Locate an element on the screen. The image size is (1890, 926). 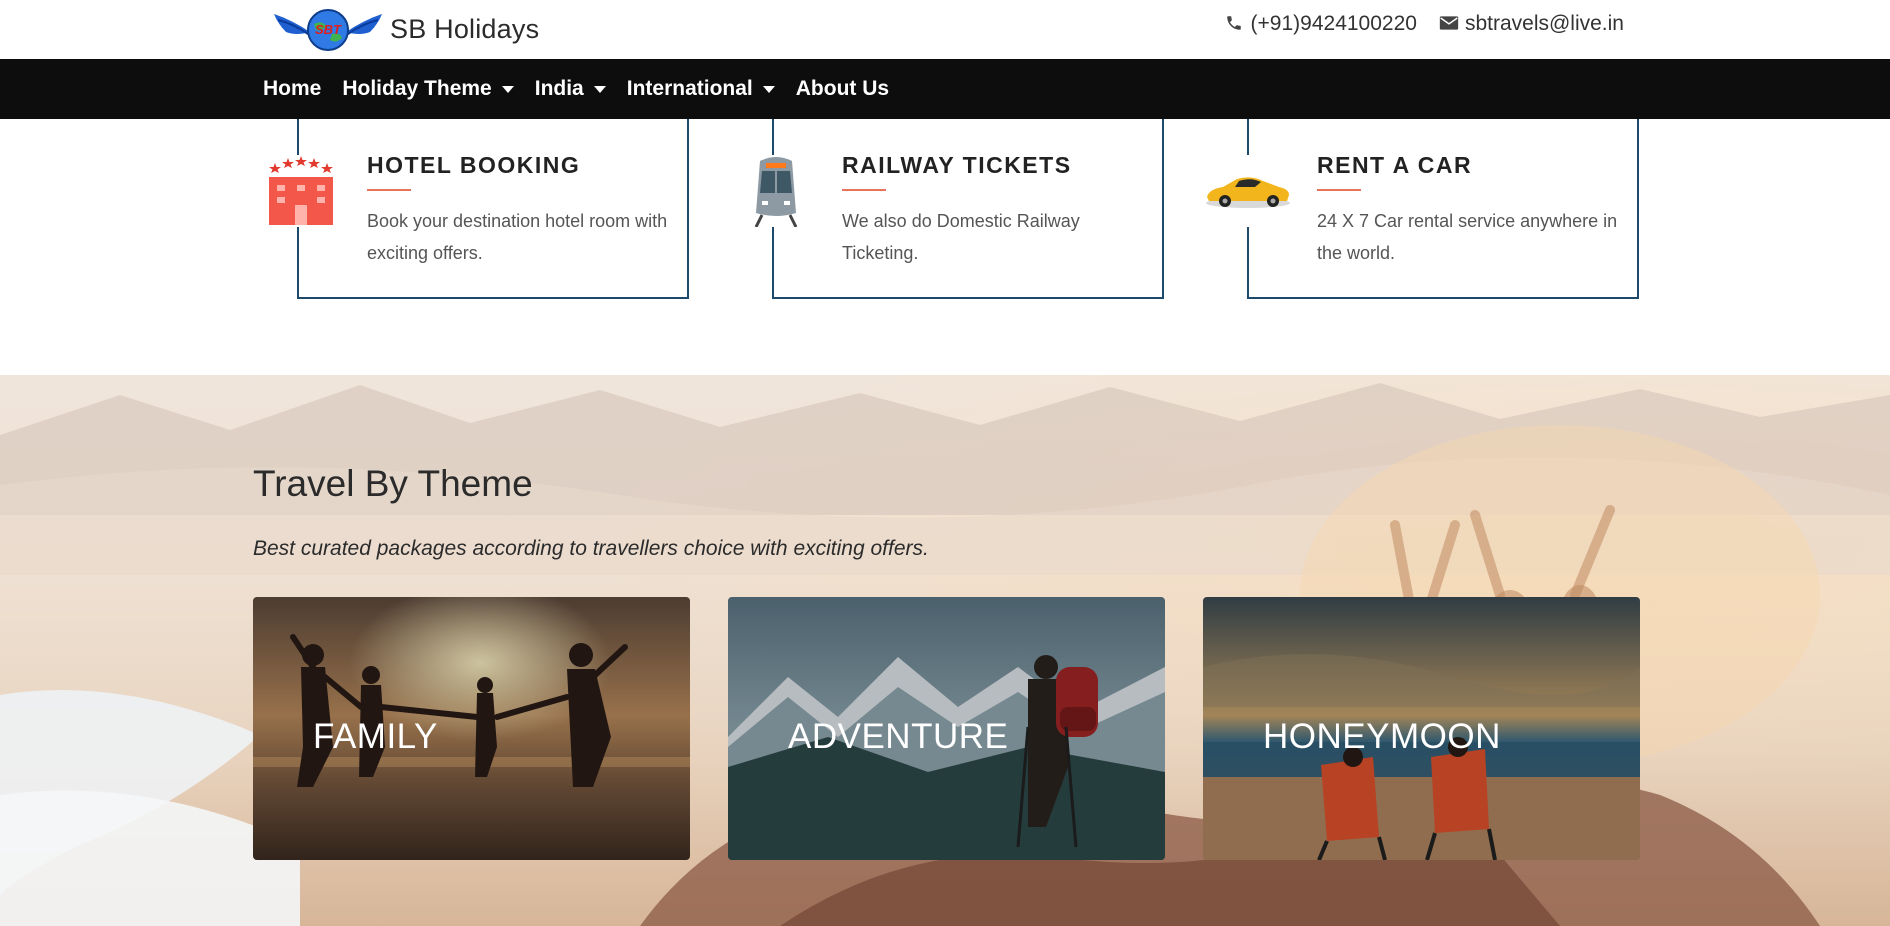
car-icon is located at coordinates (1248, 191).